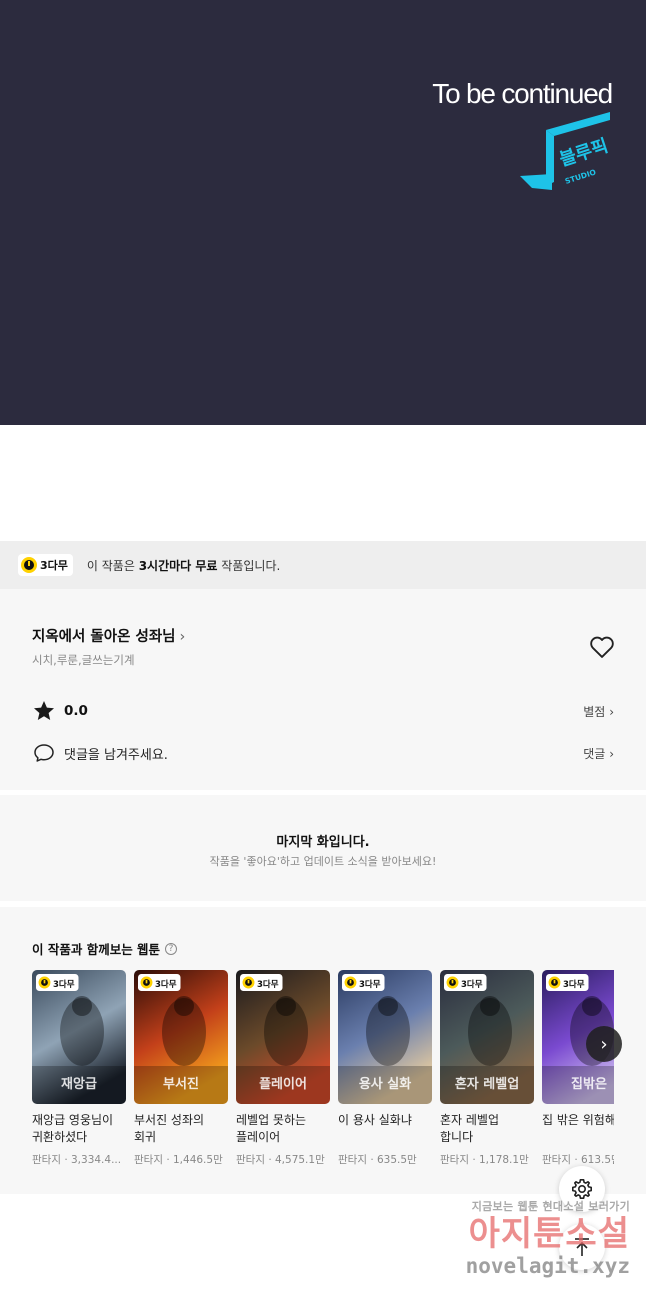 This screenshot has width=646, height=1311. What do you see at coordinates (249, 565) in the screenshot?
I see `notice-suffix: 작품입니다.` at bounding box center [249, 565].